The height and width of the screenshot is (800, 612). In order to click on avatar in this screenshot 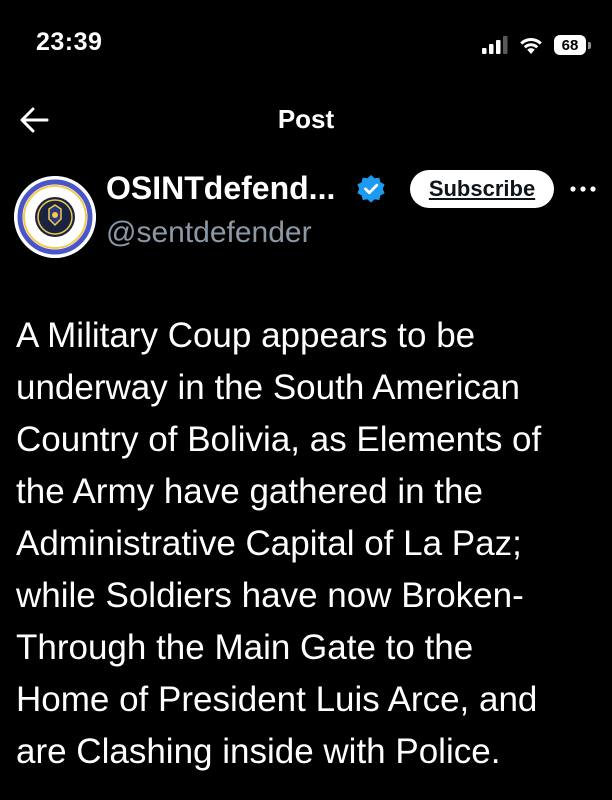, I will do `click(55, 217)`.